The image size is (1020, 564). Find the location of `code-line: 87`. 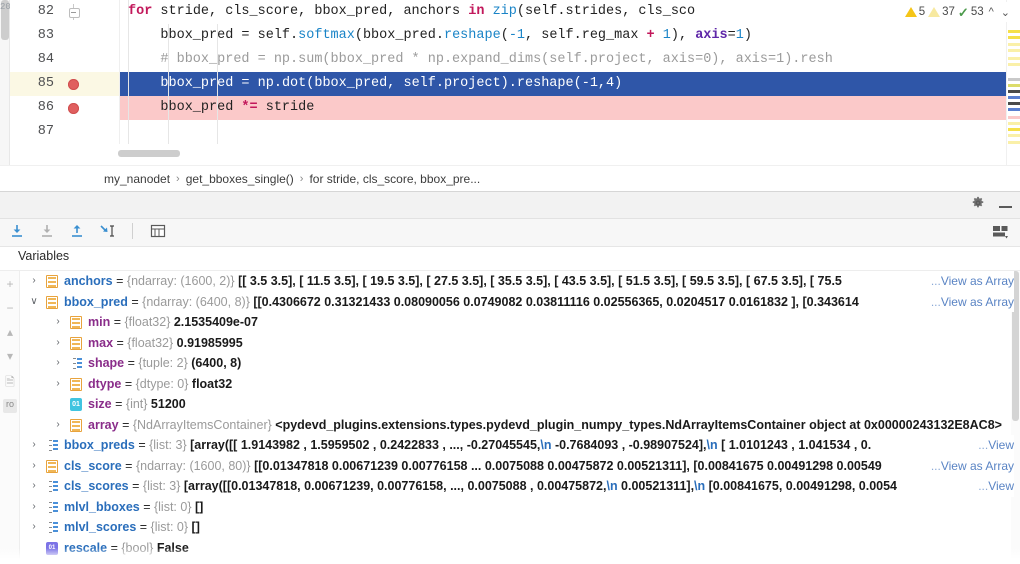

code-line: 87 is located at coordinates (515, 132).